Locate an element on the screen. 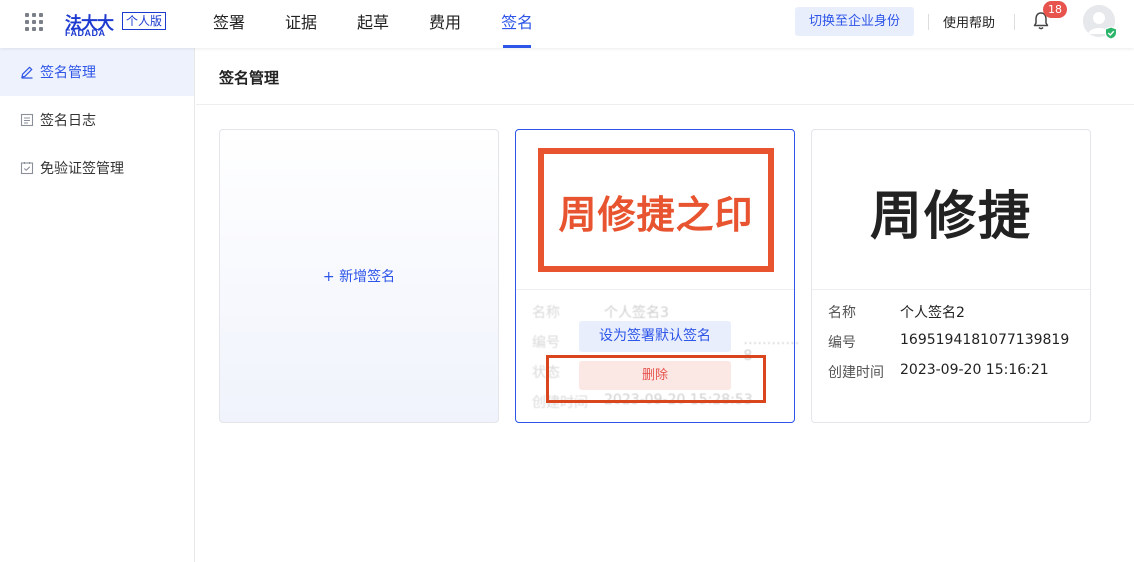 This screenshot has width=1134, height=562. add-signature-label: + 新增签名 is located at coordinates (359, 277).